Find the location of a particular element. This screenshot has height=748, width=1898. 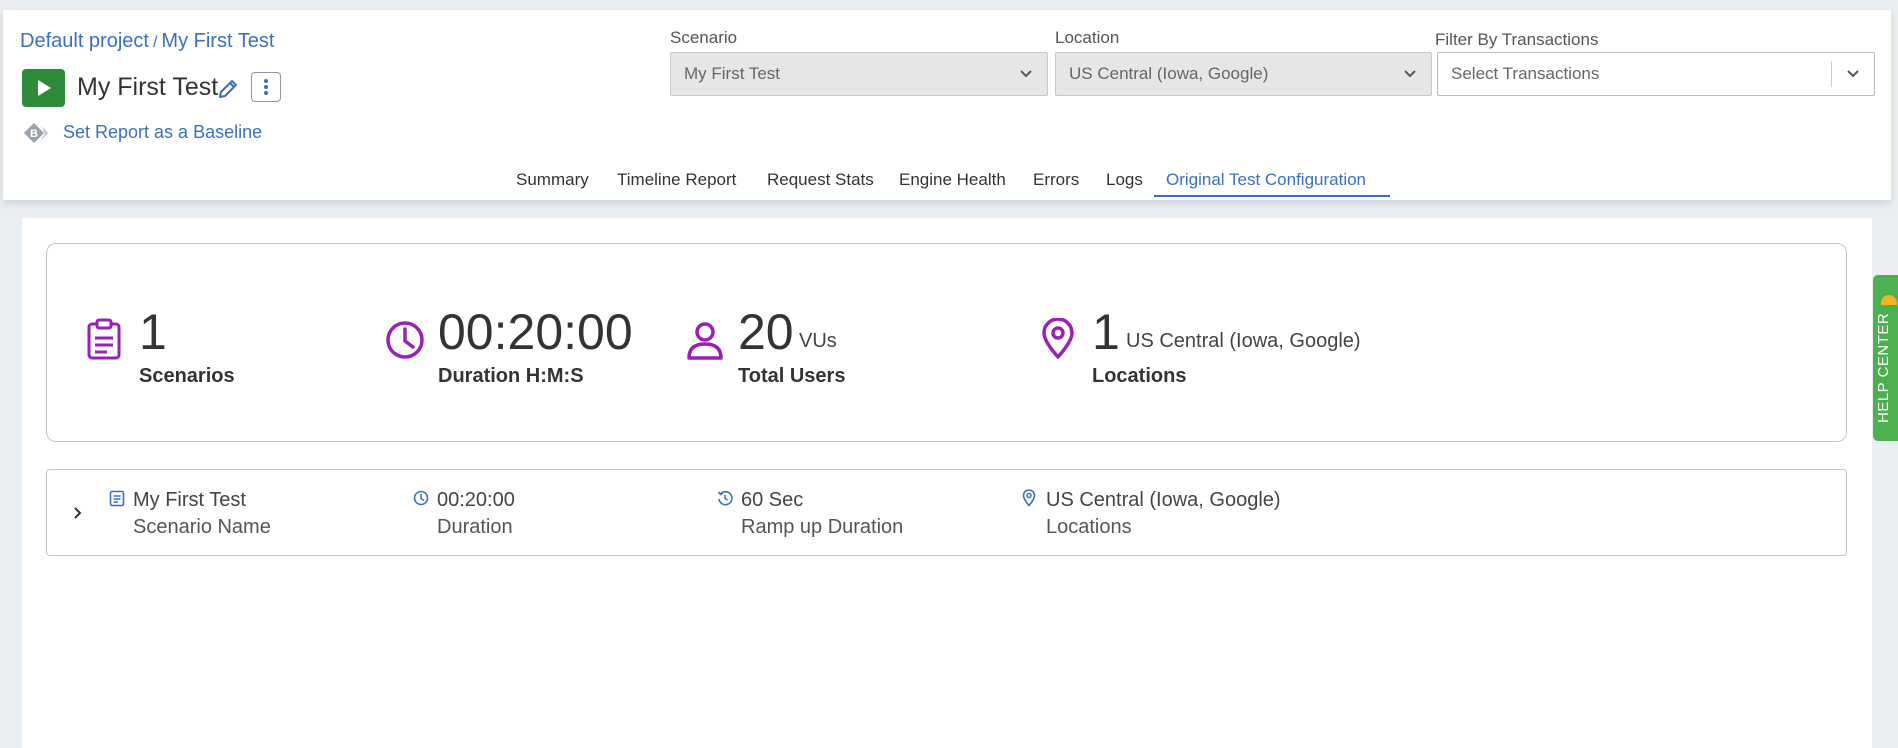

play-icon is located at coordinates (44, 88).